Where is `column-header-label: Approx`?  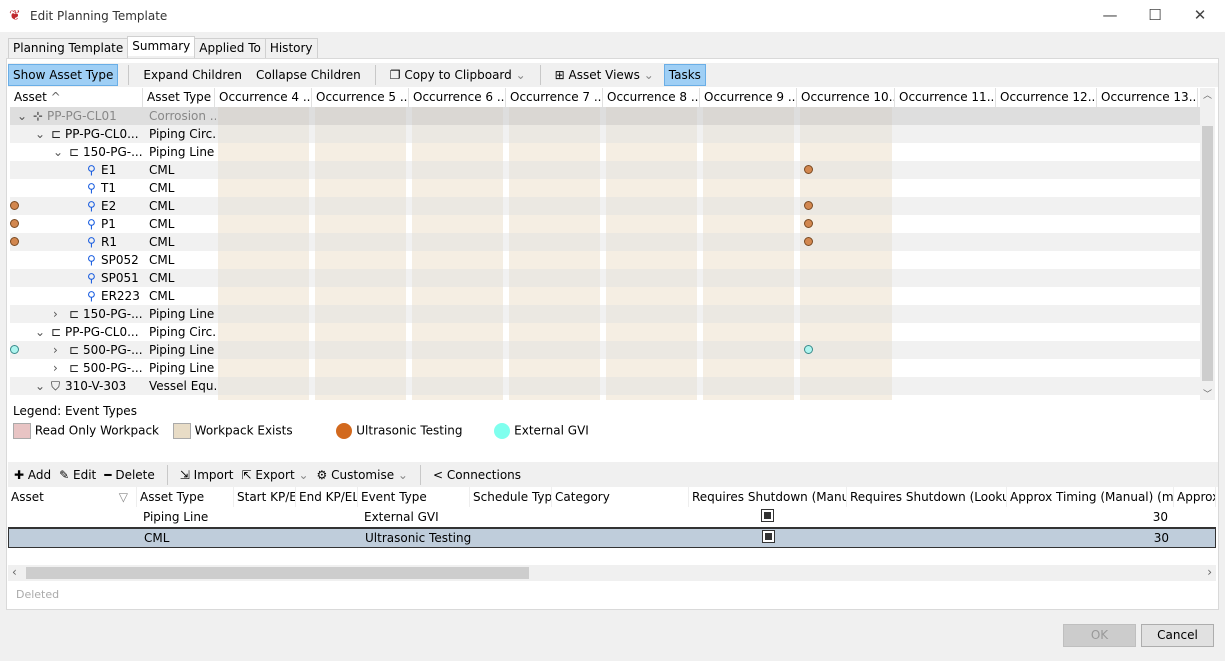
column-header-label: Approx is located at coordinates (1196, 497).